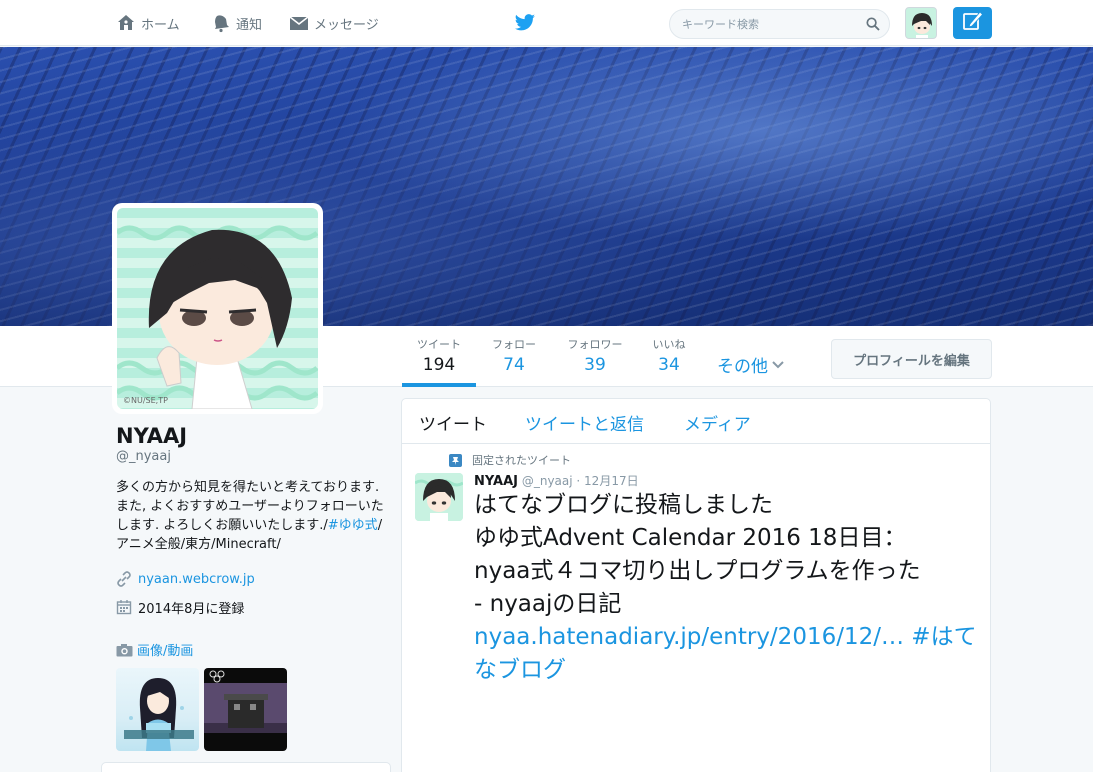 Image resolution: width=1093 pixels, height=772 pixels. Describe the element at coordinates (160, 25) in the screenshot. I see `nav-home-label: ホーム` at that location.